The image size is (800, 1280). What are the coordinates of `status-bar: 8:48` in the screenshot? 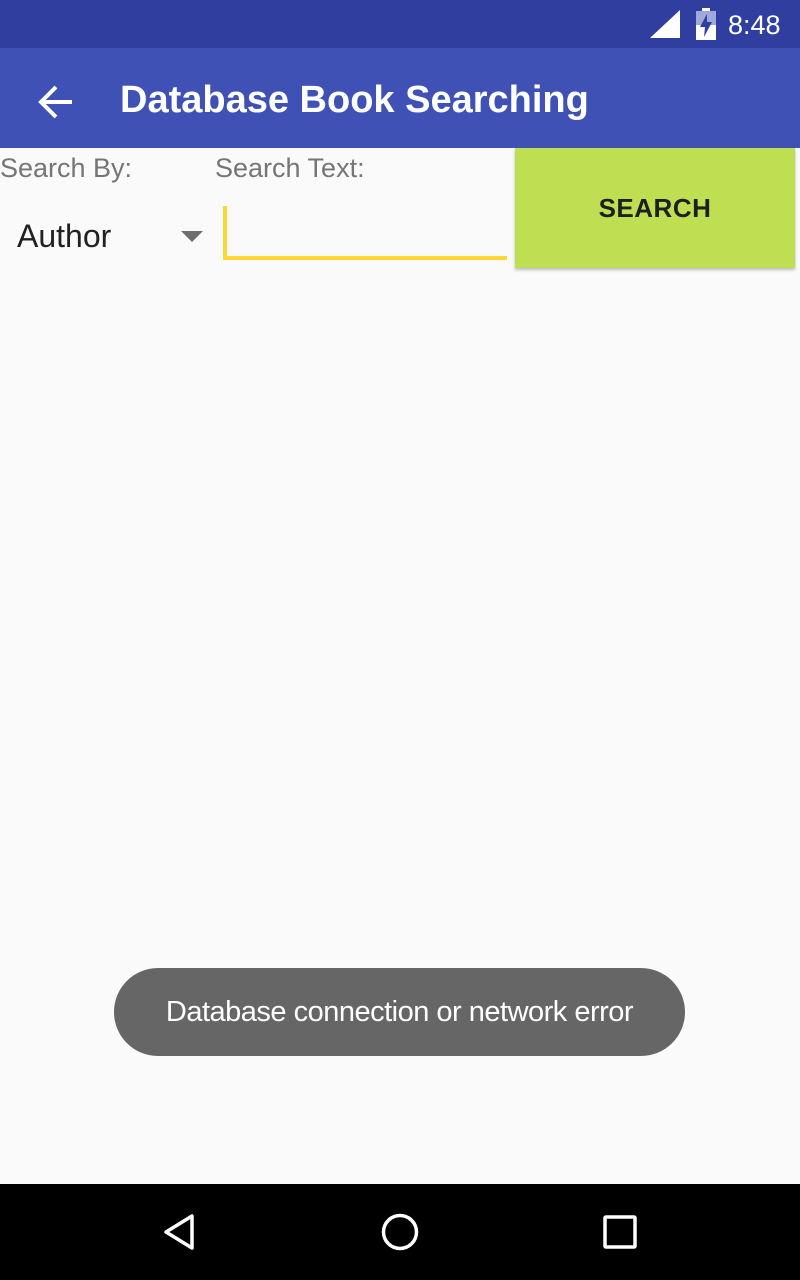 It's located at (400, 24).